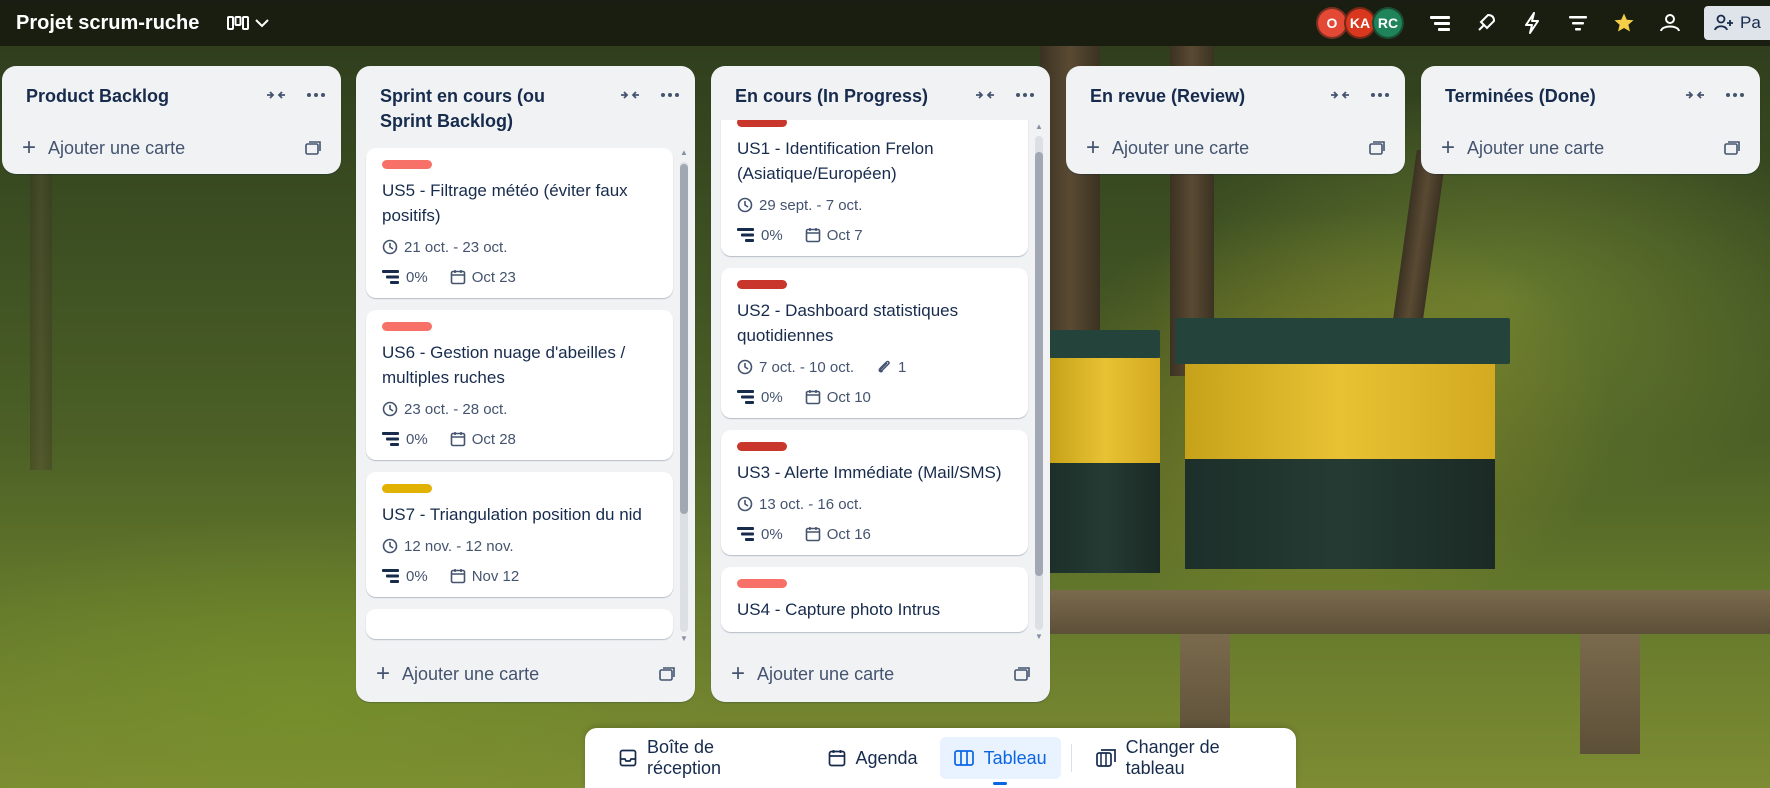 The height and width of the screenshot is (788, 1770). What do you see at coordinates (456, 247) in the screenshot?
I see `dates-text: 21 oct. - 23 oct.` at bounding box center [456, 247].